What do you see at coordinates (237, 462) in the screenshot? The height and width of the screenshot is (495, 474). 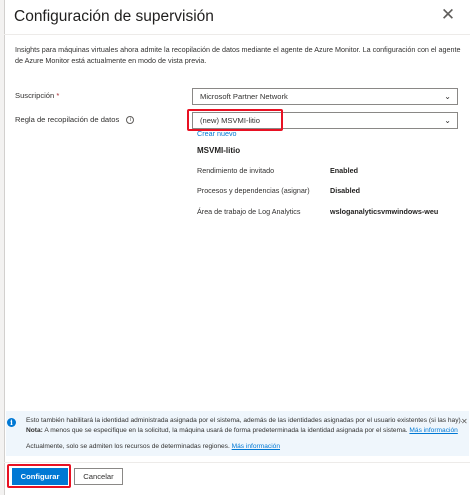 I see `footer-divider` at bounding box center [237, 462].